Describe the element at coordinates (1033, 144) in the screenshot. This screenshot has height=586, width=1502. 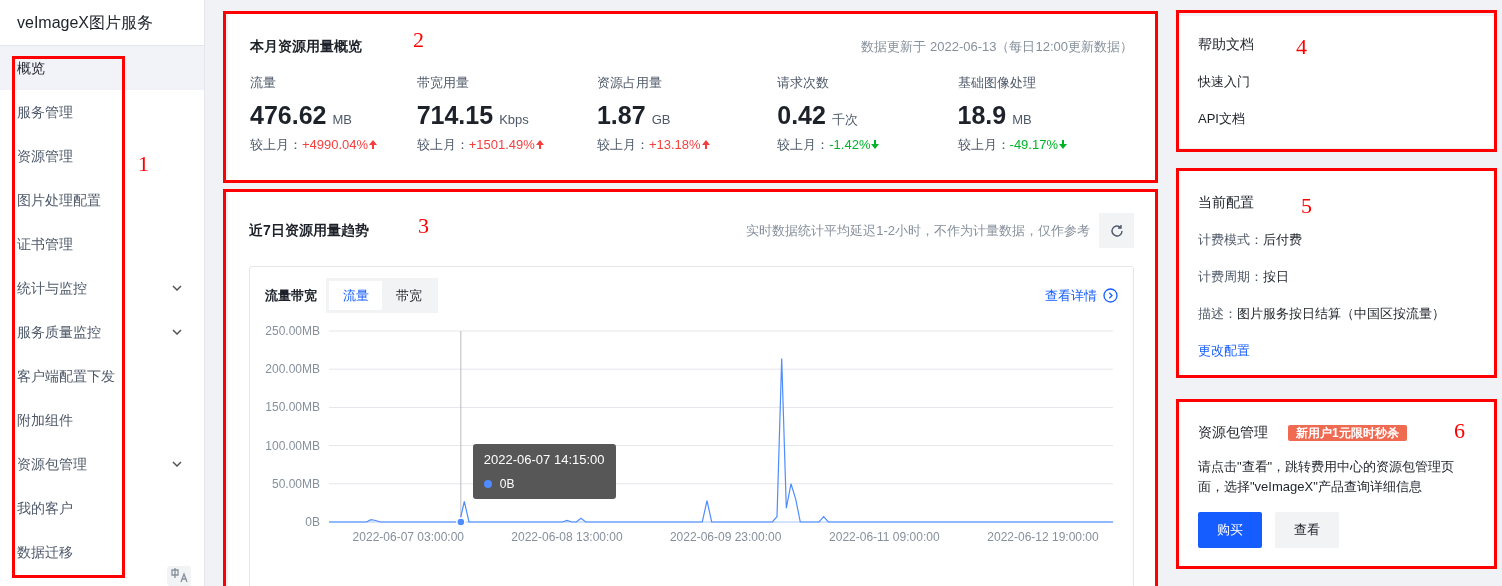
I see `change-value: -49.17%` at that location.